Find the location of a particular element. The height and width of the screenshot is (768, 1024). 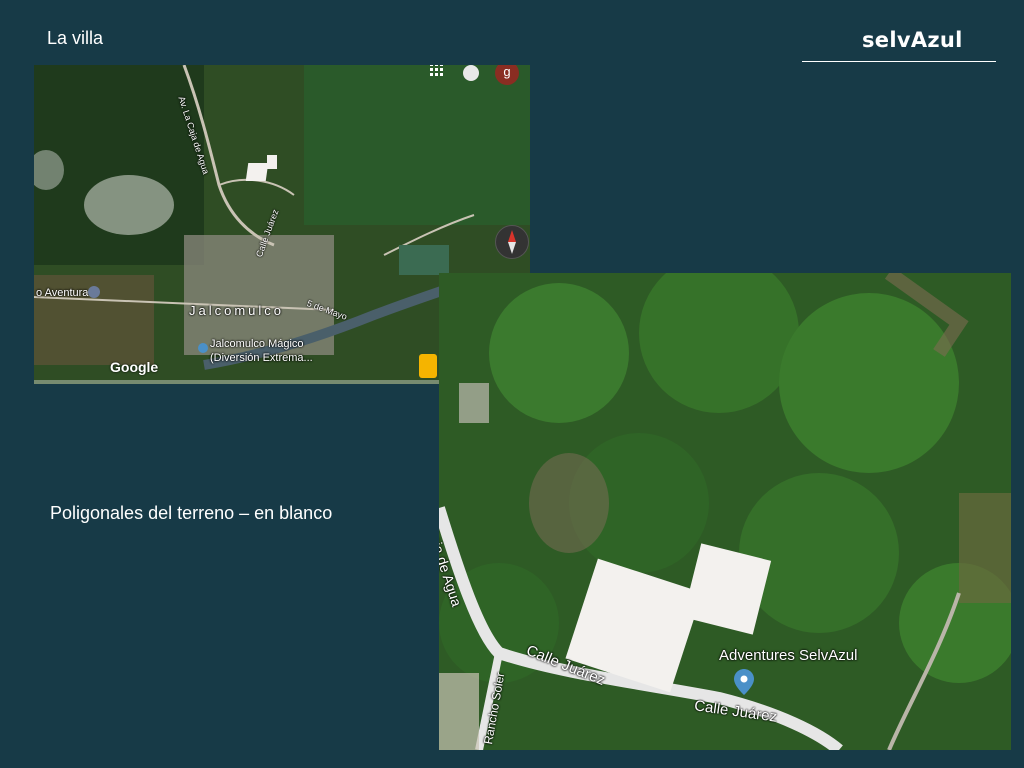

brand-divider is located at coordinates (899, 61).